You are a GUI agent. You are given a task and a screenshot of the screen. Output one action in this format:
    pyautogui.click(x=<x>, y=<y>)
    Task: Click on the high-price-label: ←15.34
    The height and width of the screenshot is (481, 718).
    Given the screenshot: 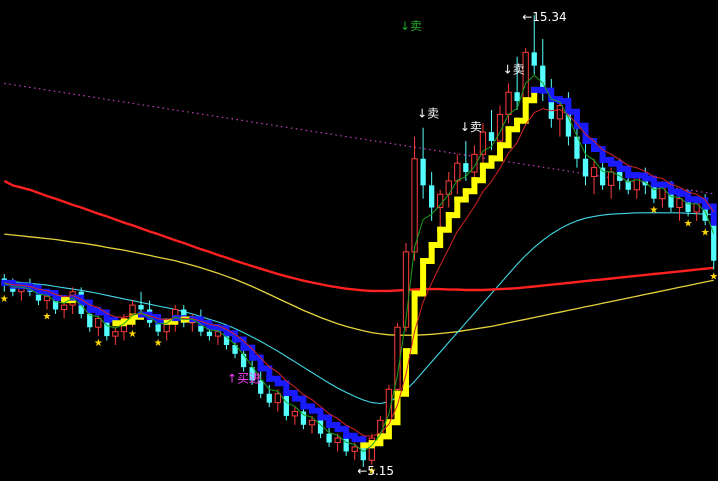 What is the action you would take?
    pyautogui.click(x=544, y=17)
    